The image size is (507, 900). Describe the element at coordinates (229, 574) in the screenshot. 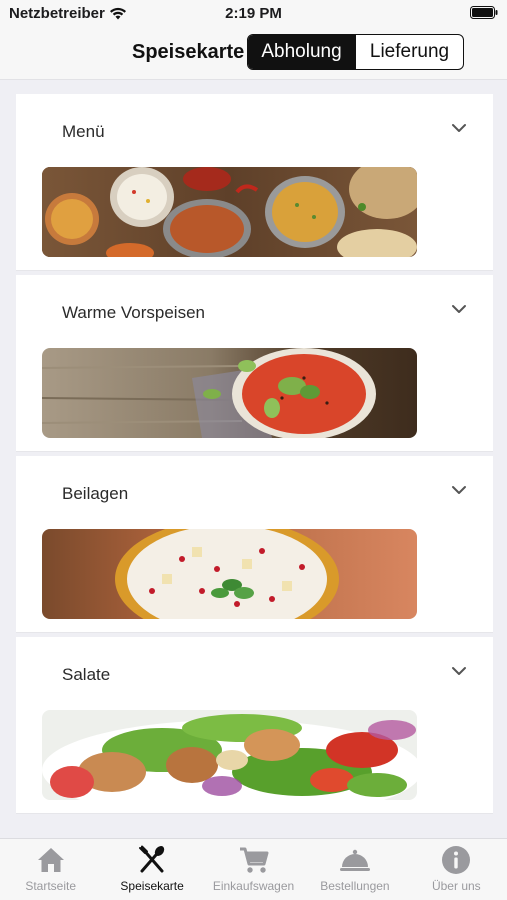

I see `category-image-raita-bowl` at that location.